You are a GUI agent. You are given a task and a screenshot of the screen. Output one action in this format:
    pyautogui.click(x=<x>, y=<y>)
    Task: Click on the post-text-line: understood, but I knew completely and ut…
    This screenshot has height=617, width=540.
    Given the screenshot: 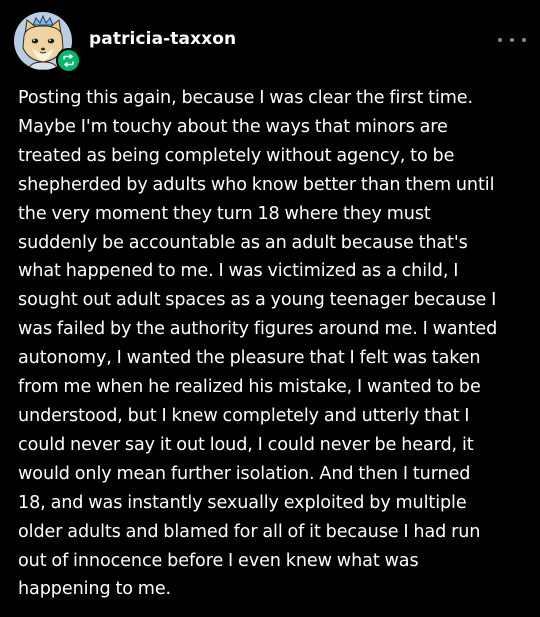 What is the action you would take?
    pyautogui.click(x=244, y=415)
    